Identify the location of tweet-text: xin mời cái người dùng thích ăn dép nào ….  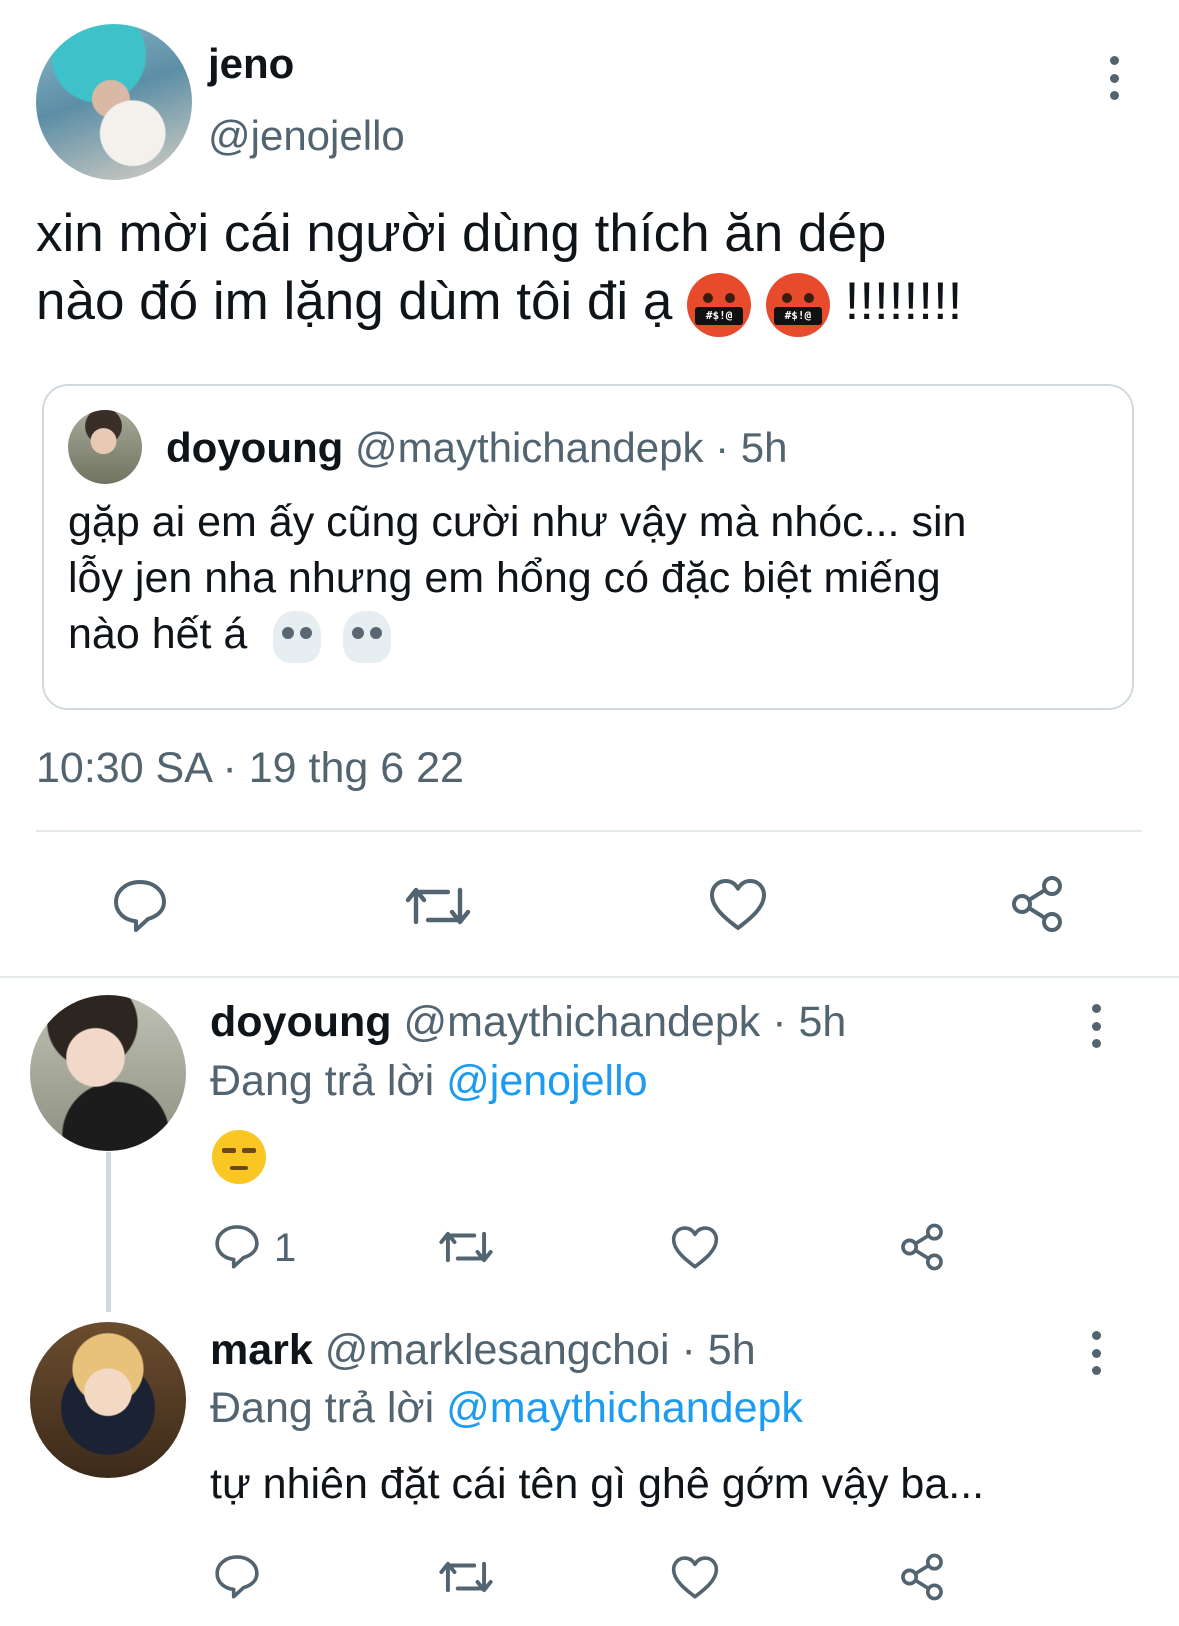
(596, 268).